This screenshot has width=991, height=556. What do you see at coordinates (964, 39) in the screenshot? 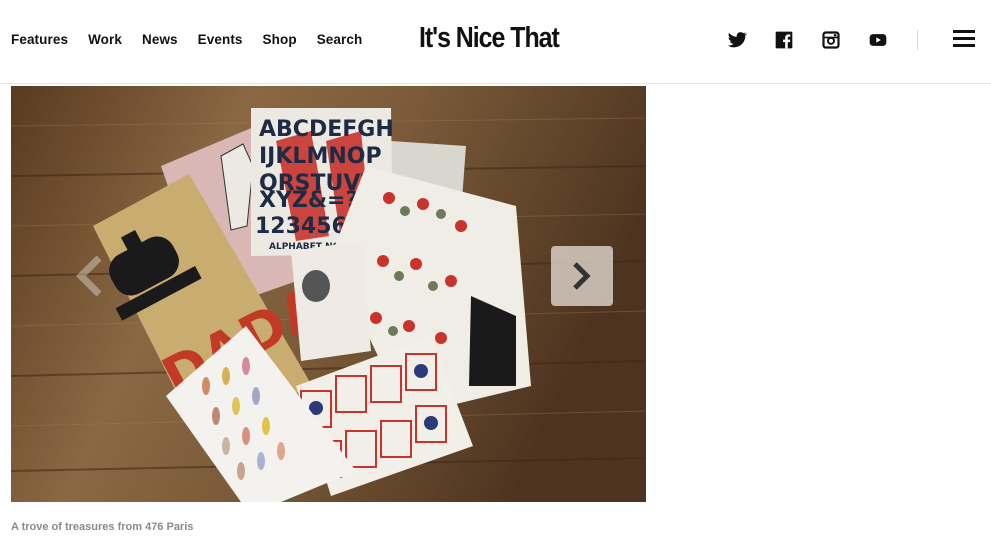
I see `hamburger-menu-icon` at bounding box center [964, 39].